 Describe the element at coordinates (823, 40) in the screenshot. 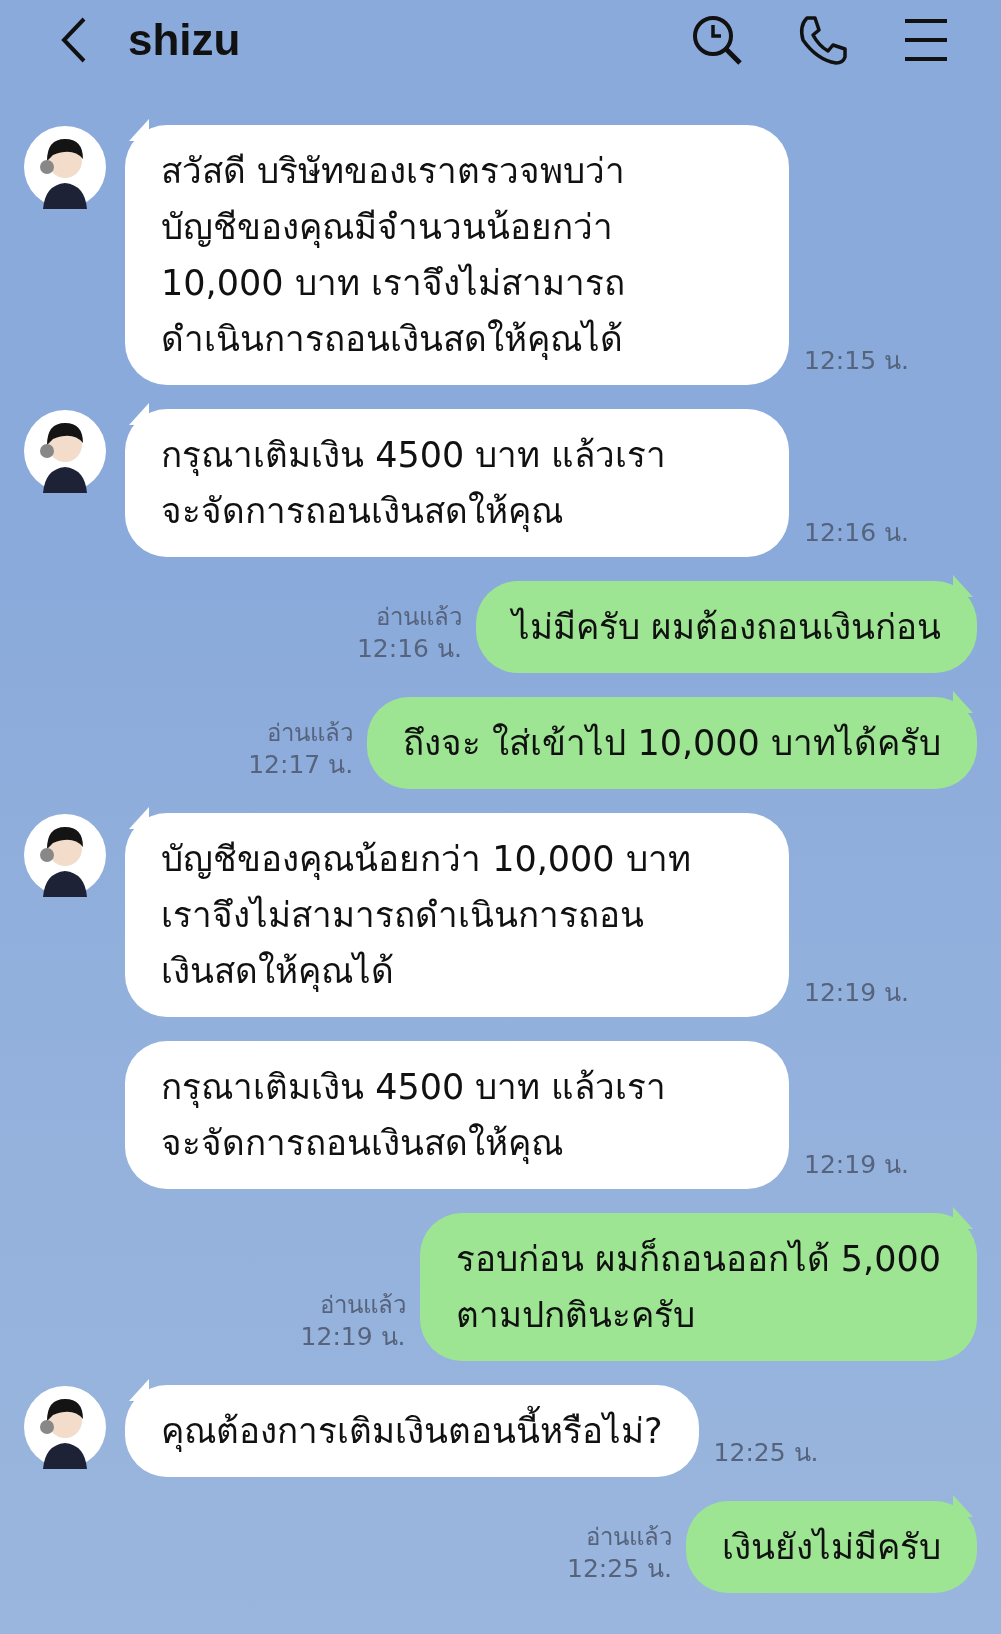

I see `phone-icon` at that location.